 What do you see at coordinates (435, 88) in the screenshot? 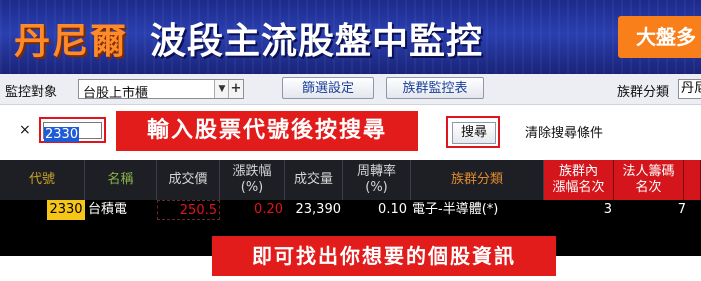
I see `group-monitor-button: 族群監控表` at bounding box center [435, 88].